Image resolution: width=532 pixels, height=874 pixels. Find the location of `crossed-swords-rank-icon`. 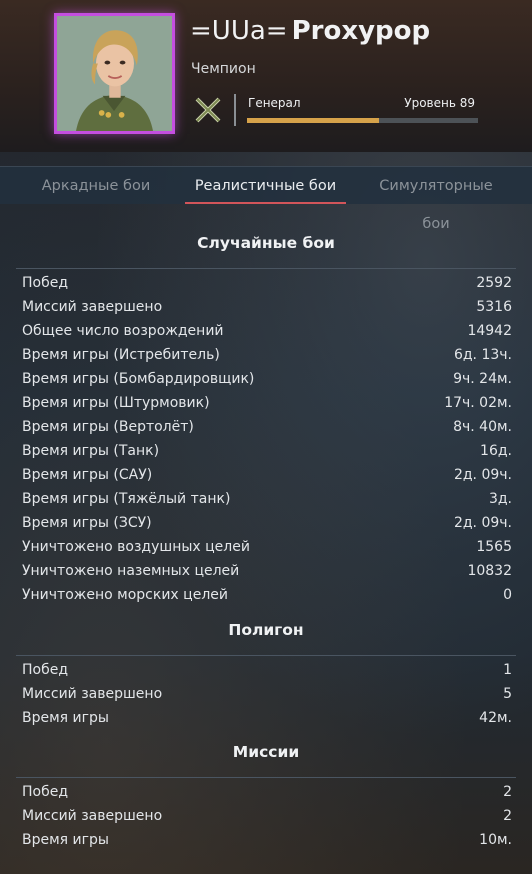

crossed-swords-rank-icon is located at coordinates (208, 110).